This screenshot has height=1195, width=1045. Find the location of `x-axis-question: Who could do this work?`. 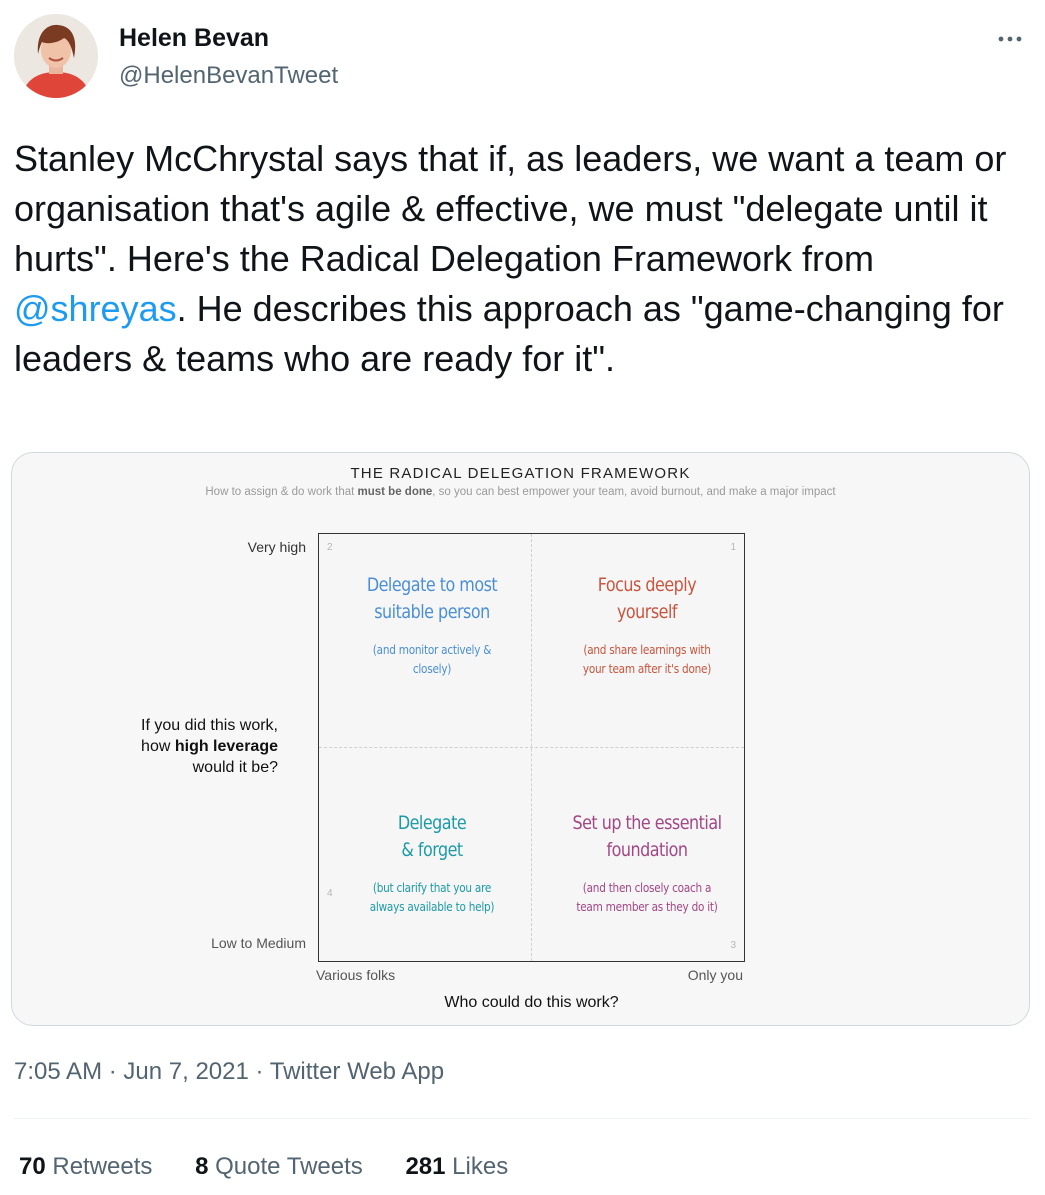

x-axis-question: Who could do this work? is located at coordinates (531, 1002).